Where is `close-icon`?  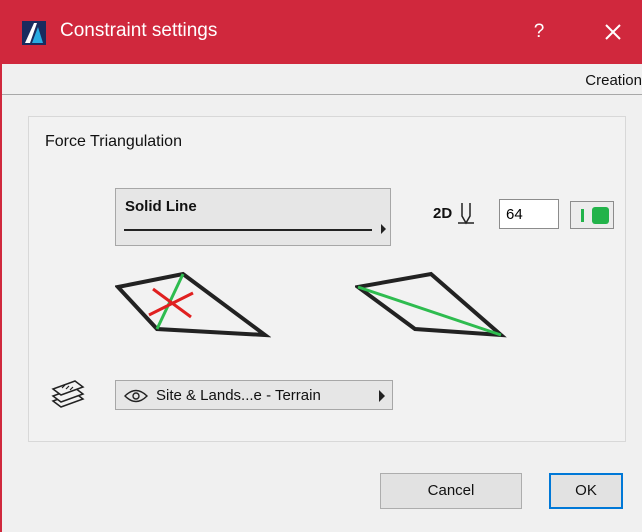
close-icon is located at coordinates (613, 32).